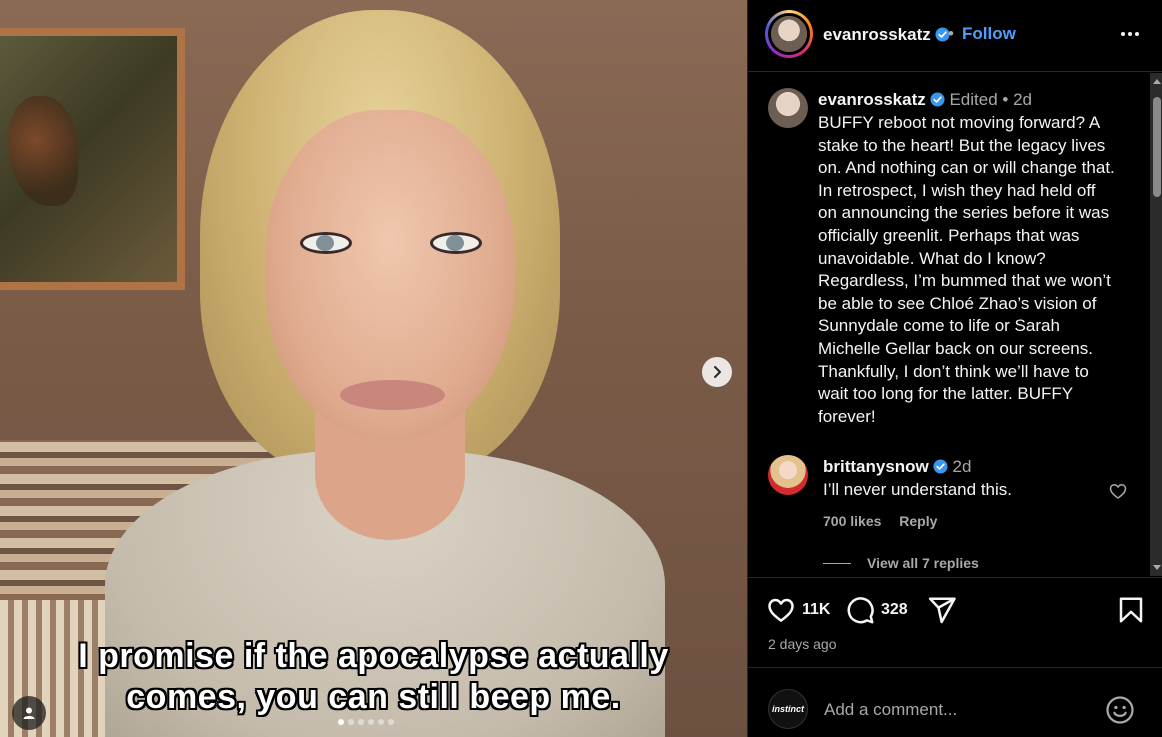 Image resolution: width=1162 pixels, height=737 pixels. I want to click on post-actions-bar: 11K 328 2 days ago, so click(955, 622).